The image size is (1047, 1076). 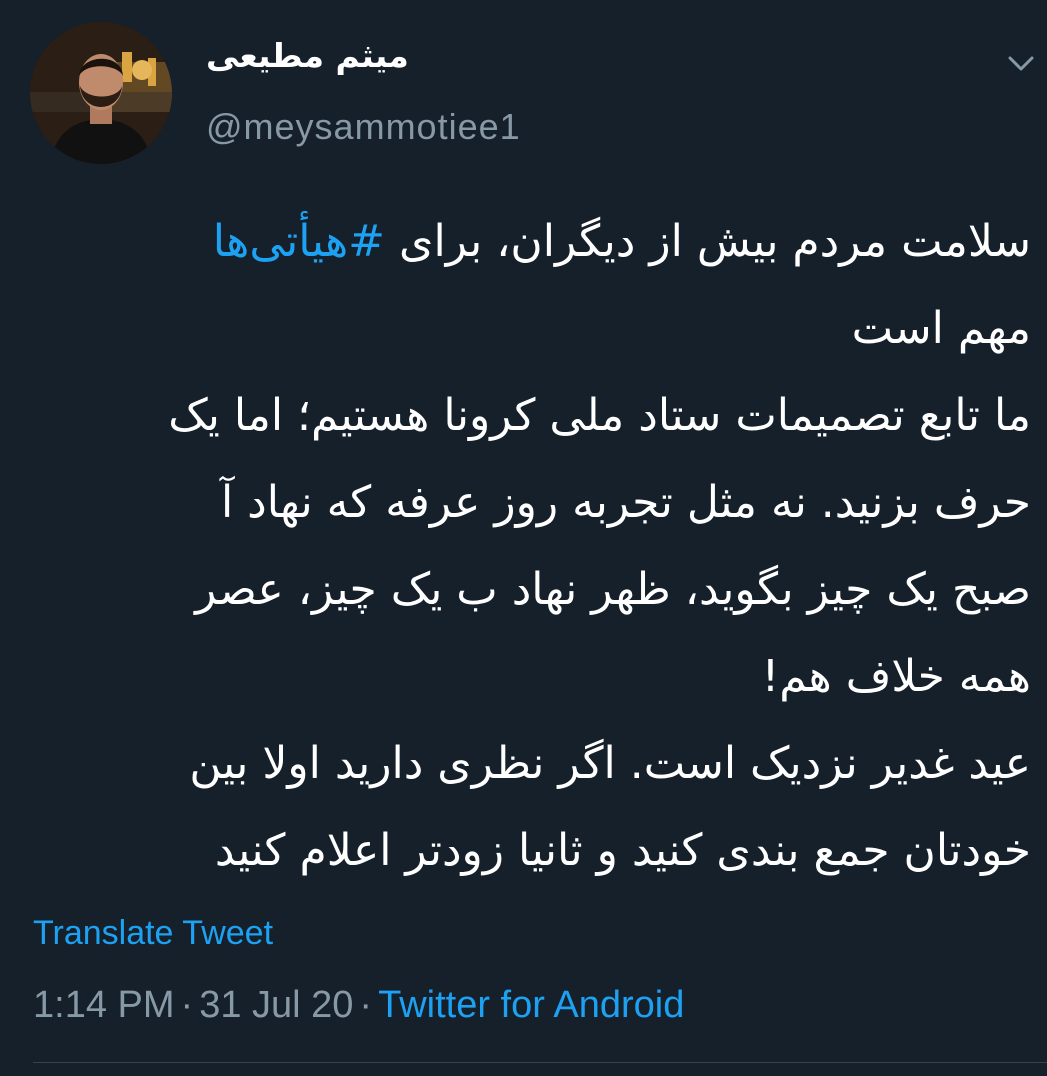 What do you see at coordinates (363, 127) in the screenshot?
I see `author-handle: @meysammotiee1` at bounding box center [363, 127].